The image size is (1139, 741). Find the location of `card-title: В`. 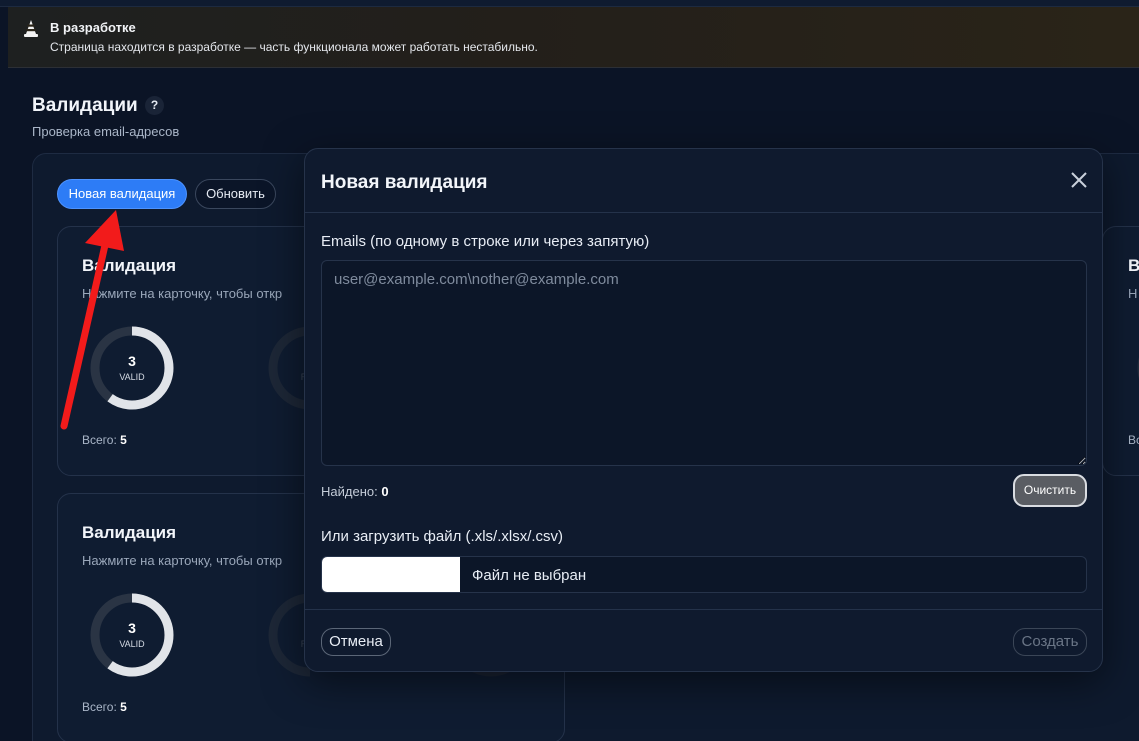

card-title: В is located at coordinates (1133, 265).